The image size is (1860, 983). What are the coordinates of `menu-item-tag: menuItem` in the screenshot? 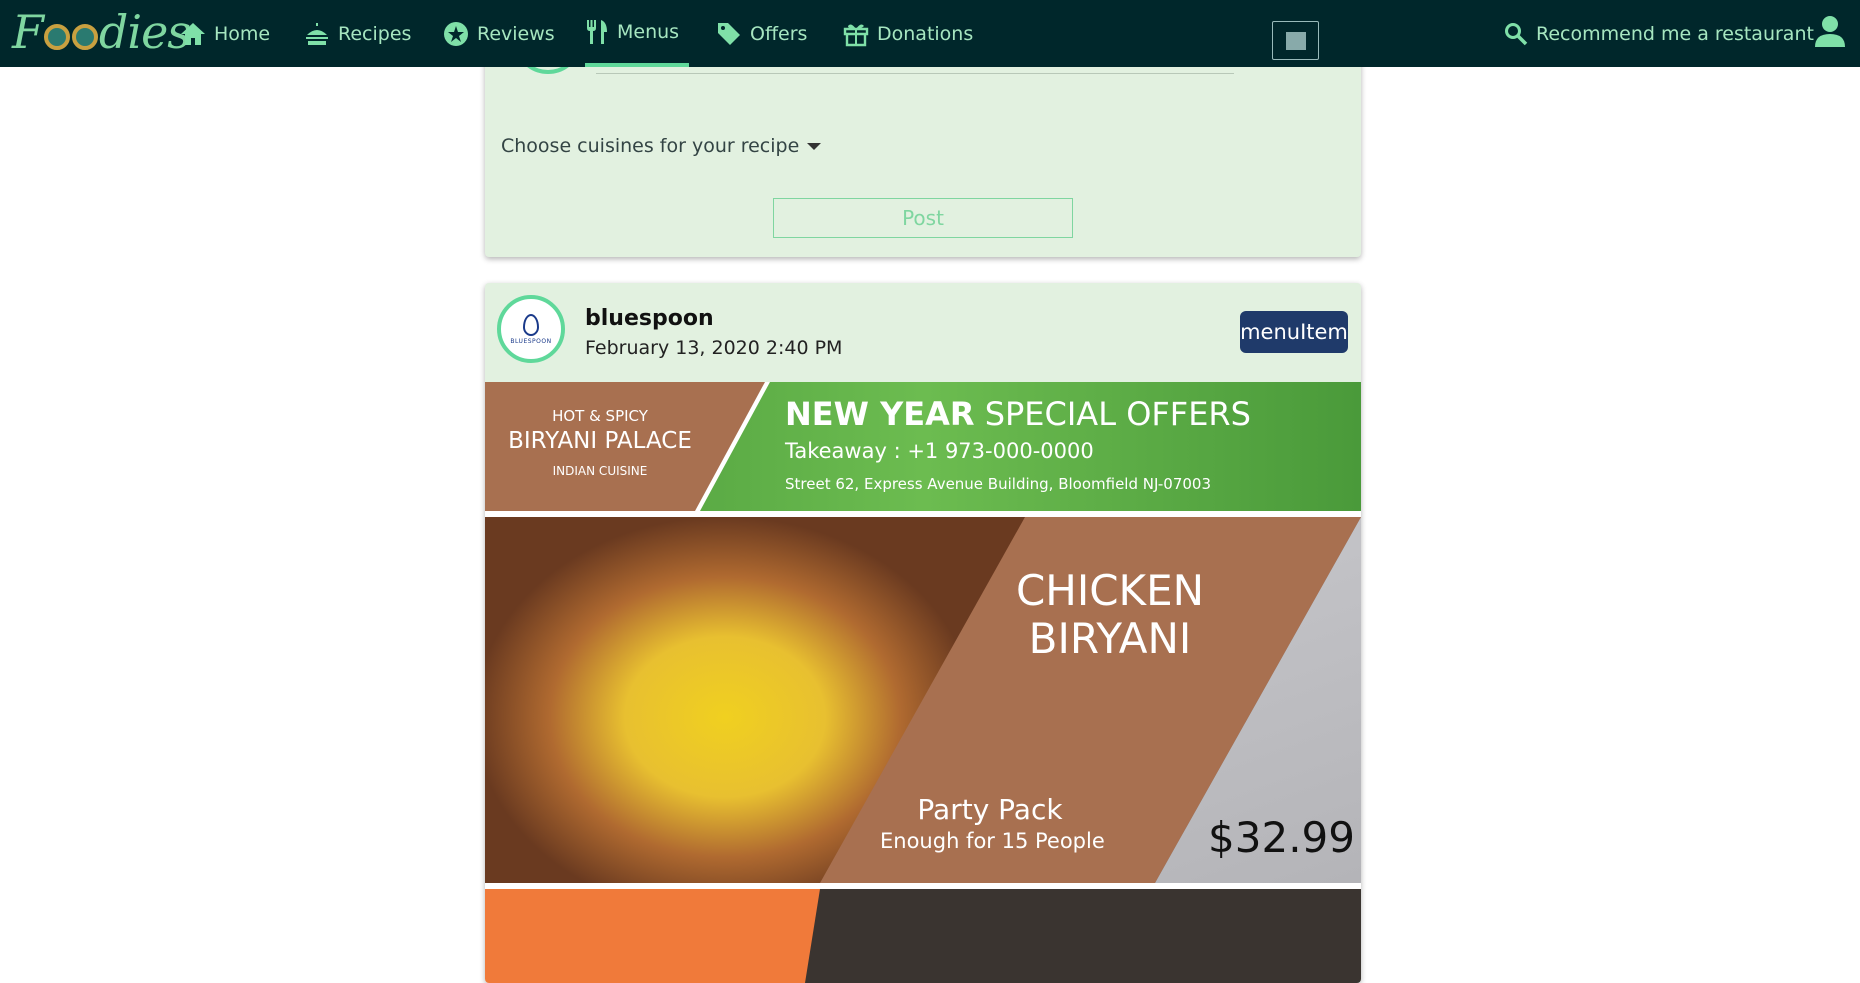 It's located at (1294, 332).